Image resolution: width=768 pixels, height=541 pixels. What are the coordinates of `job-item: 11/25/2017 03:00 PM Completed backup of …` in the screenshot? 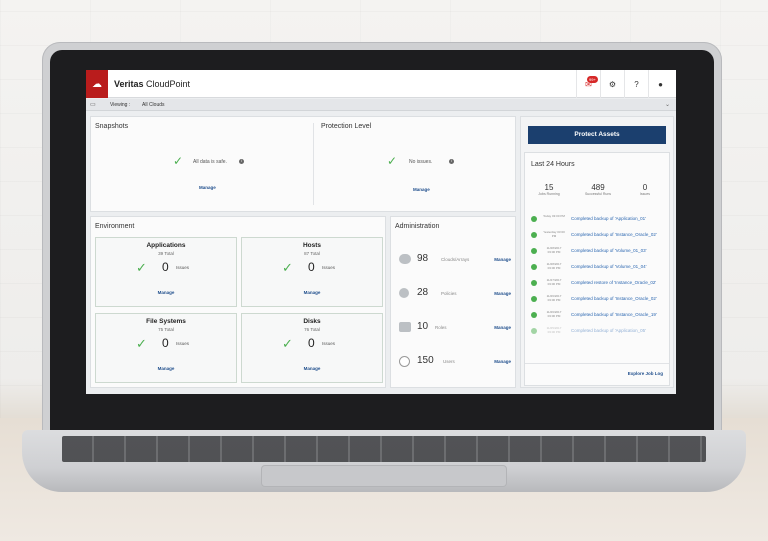 It's located at (603, 332).